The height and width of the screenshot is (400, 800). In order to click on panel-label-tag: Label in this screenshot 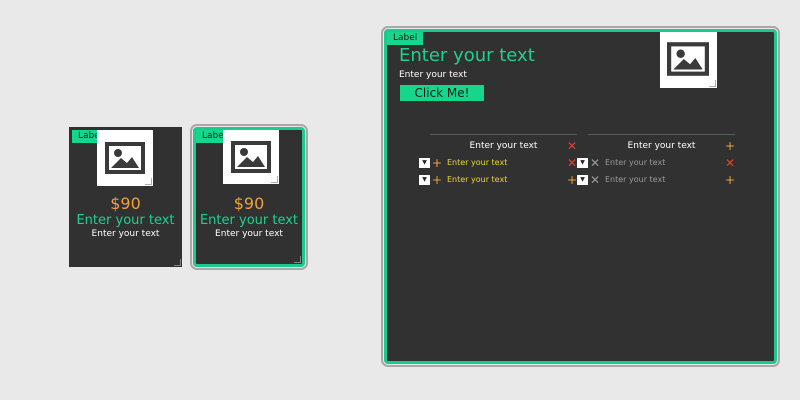, I will do `click(405, 38)`.